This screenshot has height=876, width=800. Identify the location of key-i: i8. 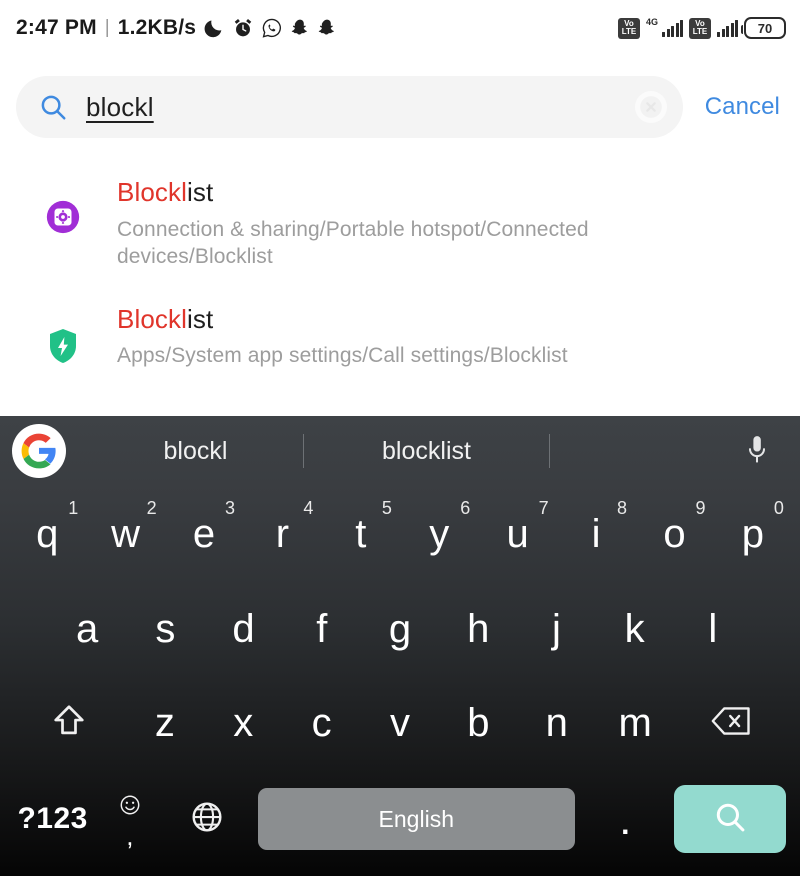
(596, 534).